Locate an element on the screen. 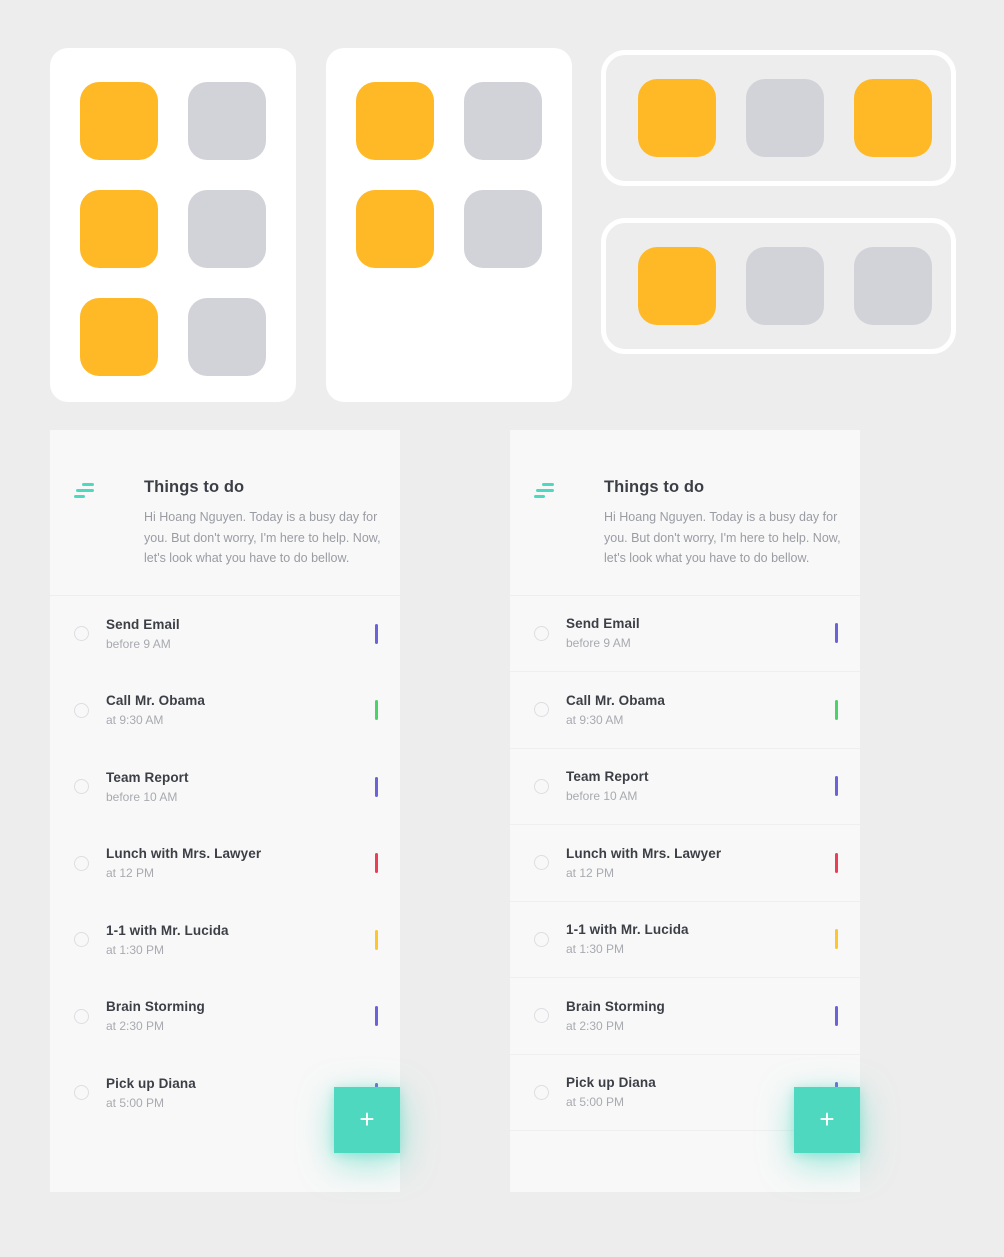 The height and width of the screenshot is (1257, 1004). task-name: Team Report is located at coordinates (607, 777).